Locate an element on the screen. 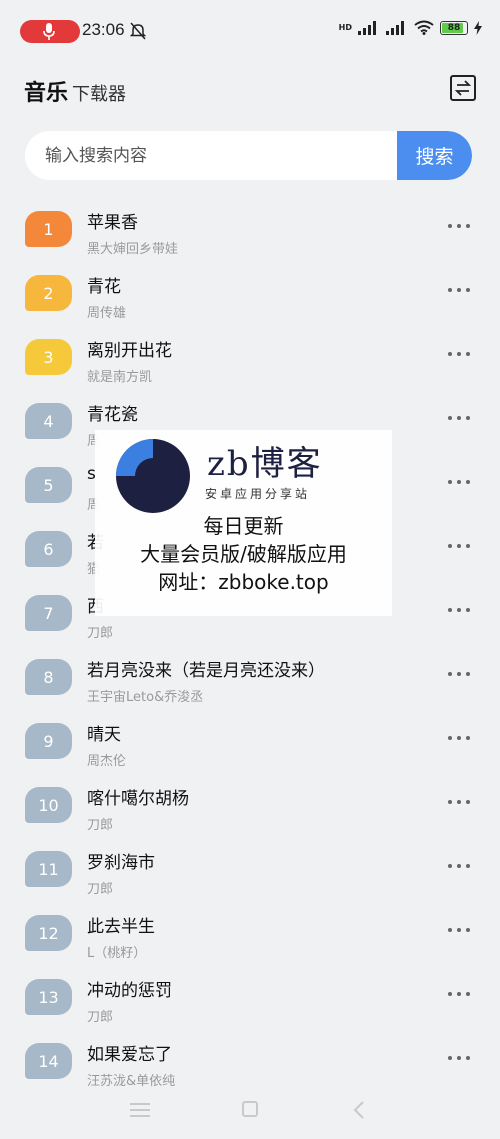 The image size is (500, 1139). song-artist: 就是南方凯 is located at coordinates (120, 377).